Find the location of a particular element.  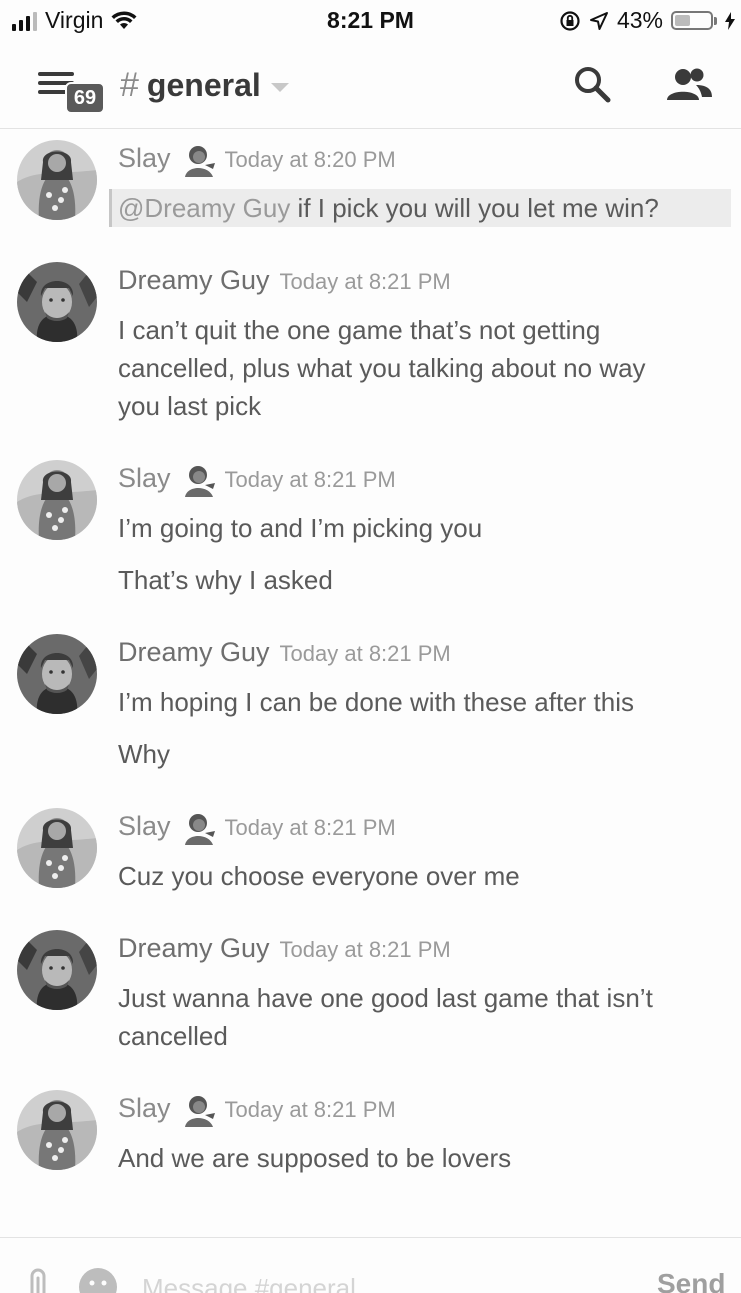

battery-percent: 43% is located at coordinates (639, 20).